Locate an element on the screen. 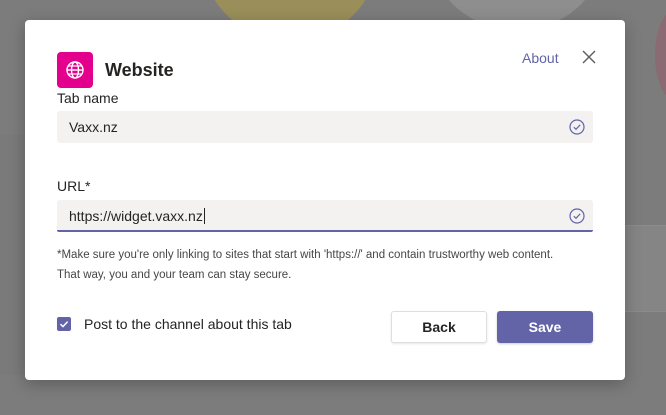  tab-name-value: Vaxx.nz is located at coordinates (93, 127).